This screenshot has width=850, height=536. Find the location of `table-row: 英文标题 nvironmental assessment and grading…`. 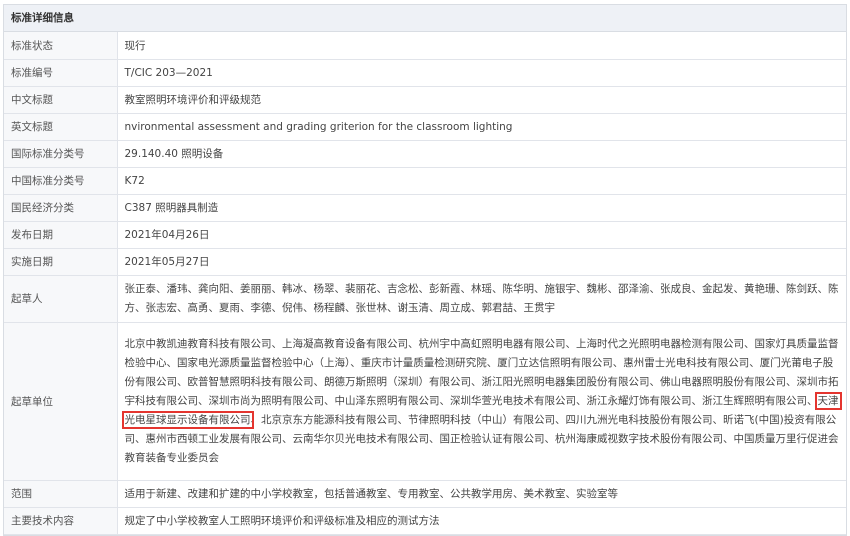

table-row: 英文标题 nvironmental assessment and grading… is located at coordinates (425, 127).